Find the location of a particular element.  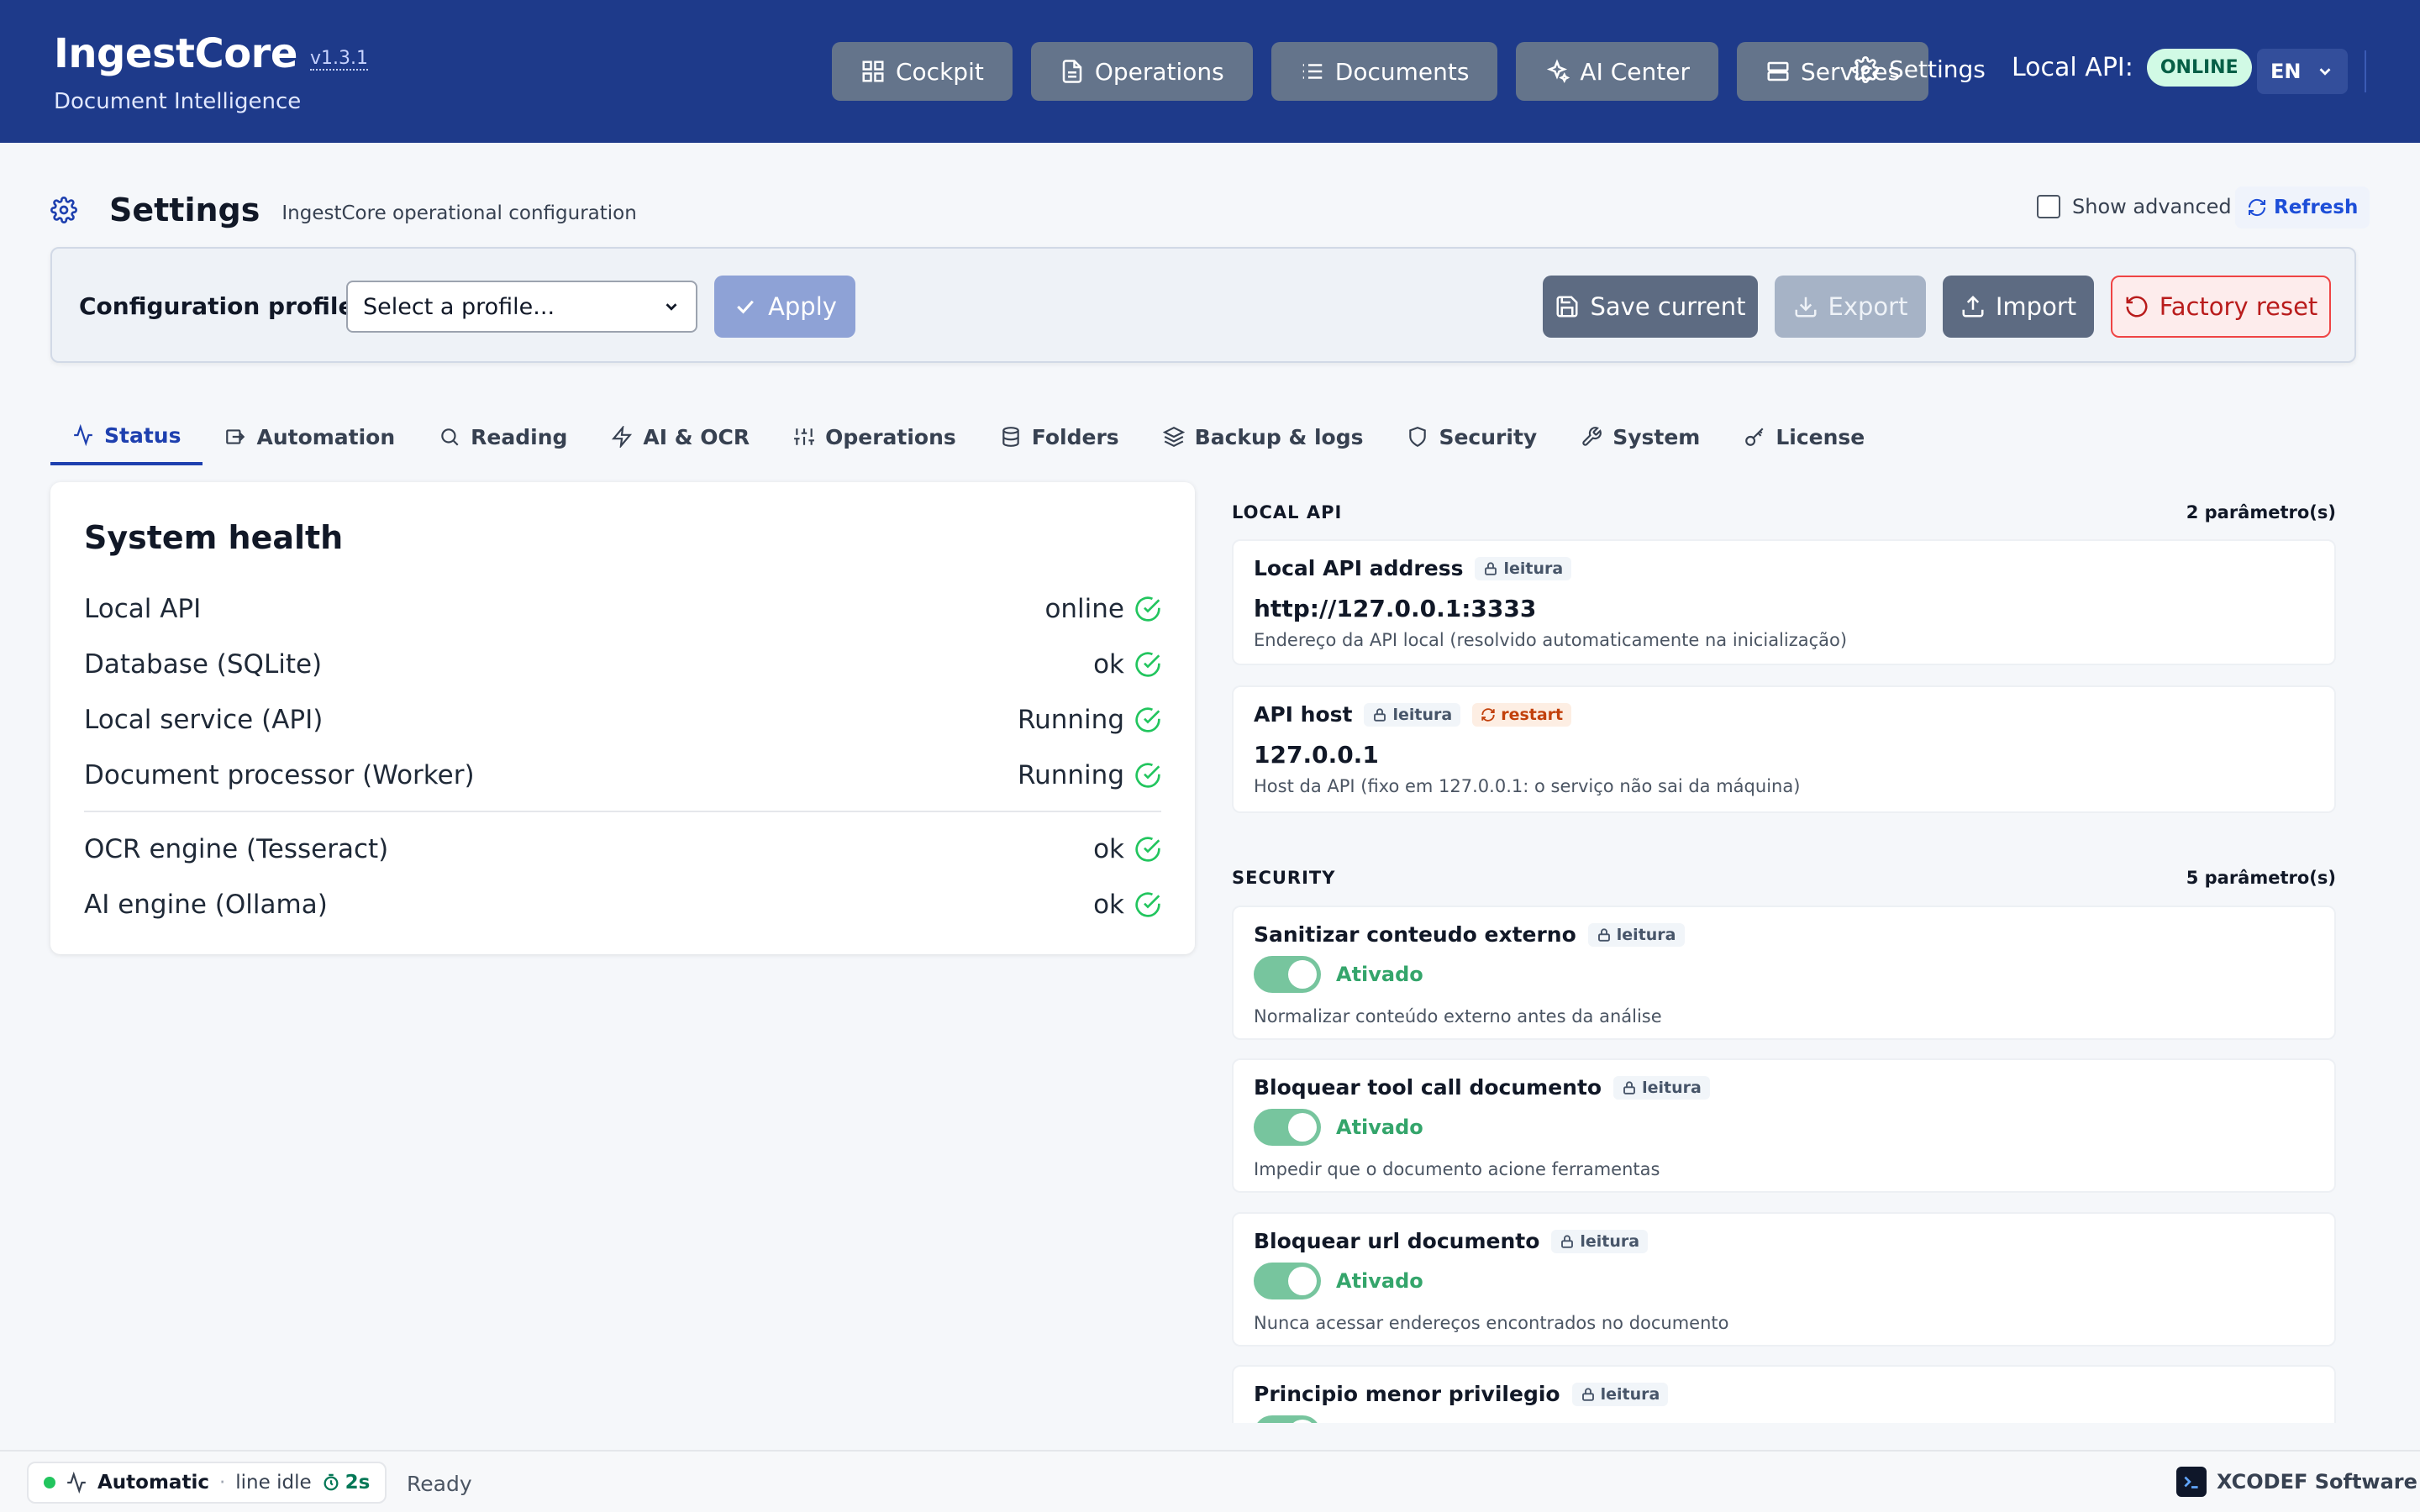

vendor-brand: XCODEF Software is located at coordinates (2296, 1482).